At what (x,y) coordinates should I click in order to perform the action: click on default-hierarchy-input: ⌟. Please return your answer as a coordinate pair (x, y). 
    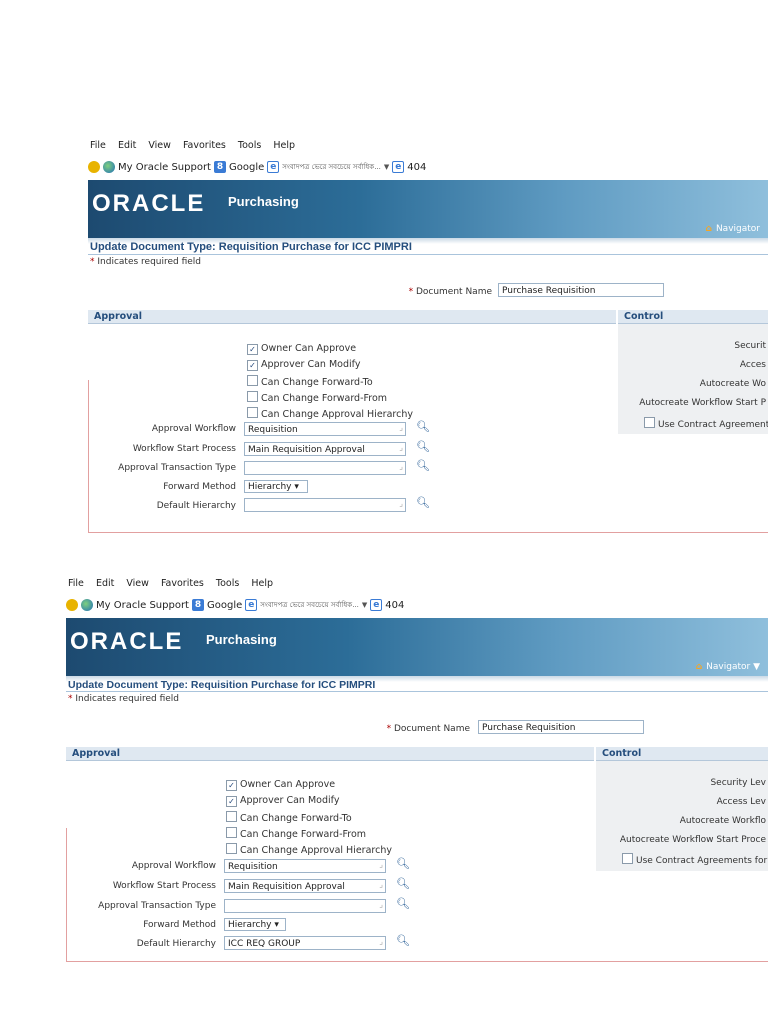
    Looking at the image, I should click on (325, 505).